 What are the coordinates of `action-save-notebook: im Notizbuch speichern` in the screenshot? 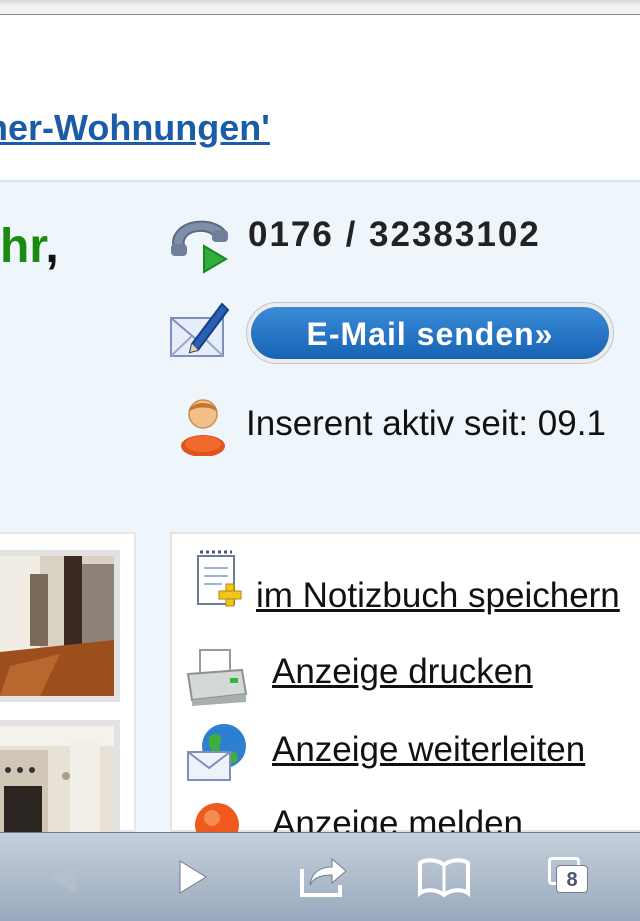 It's located at (438, 596).